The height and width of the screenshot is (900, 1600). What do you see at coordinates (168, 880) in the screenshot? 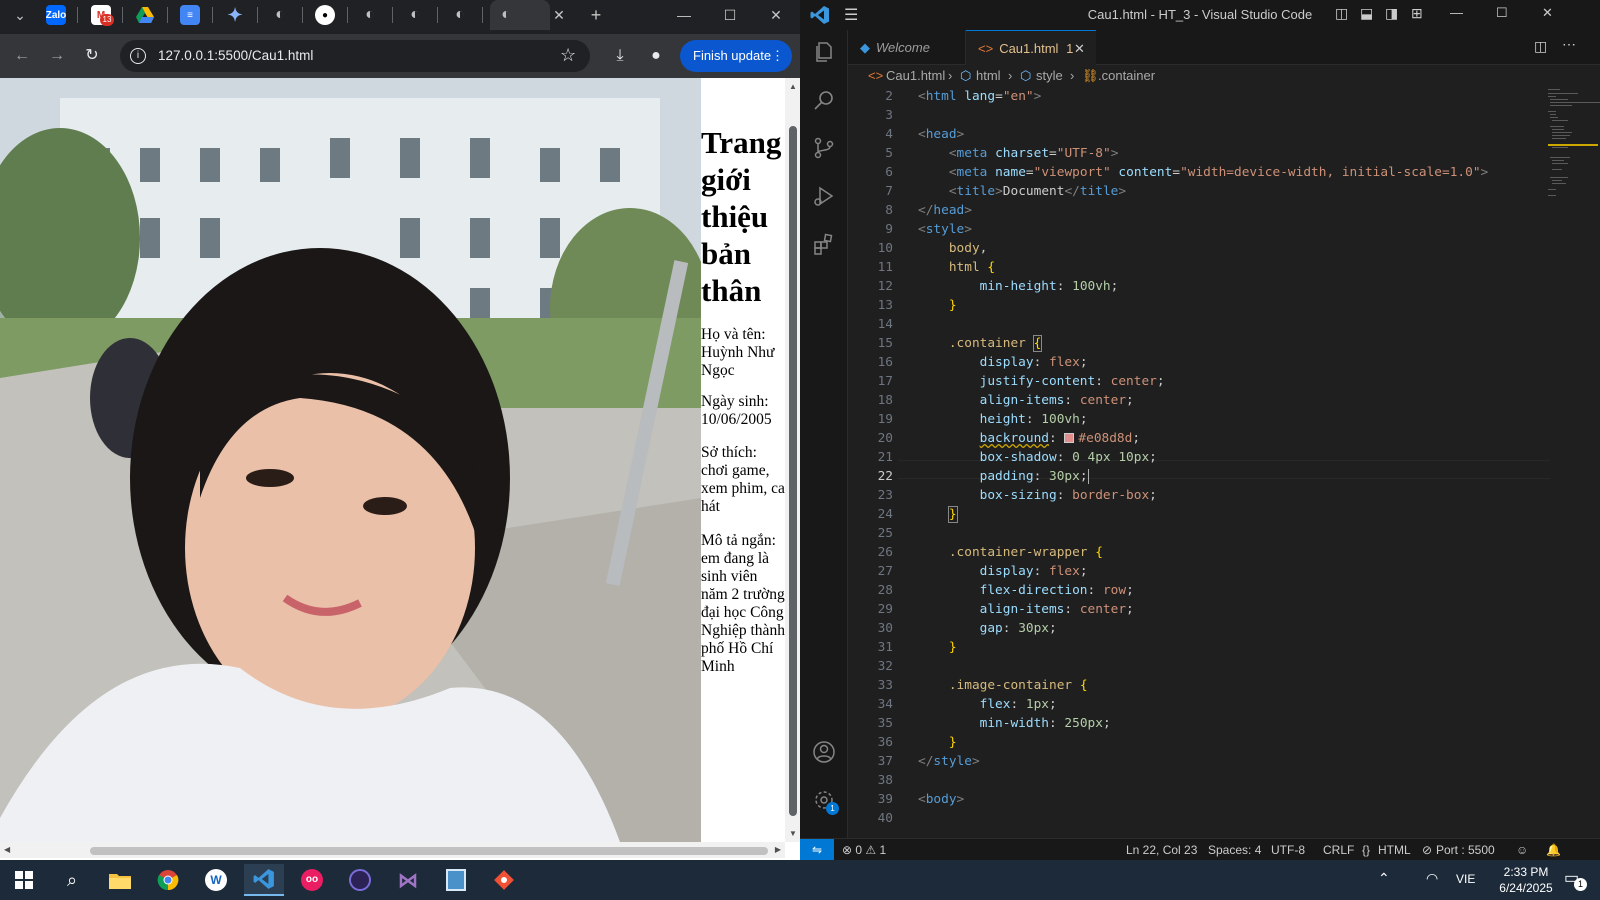
I see `chrome-icon` at bounding box center [168, 880].